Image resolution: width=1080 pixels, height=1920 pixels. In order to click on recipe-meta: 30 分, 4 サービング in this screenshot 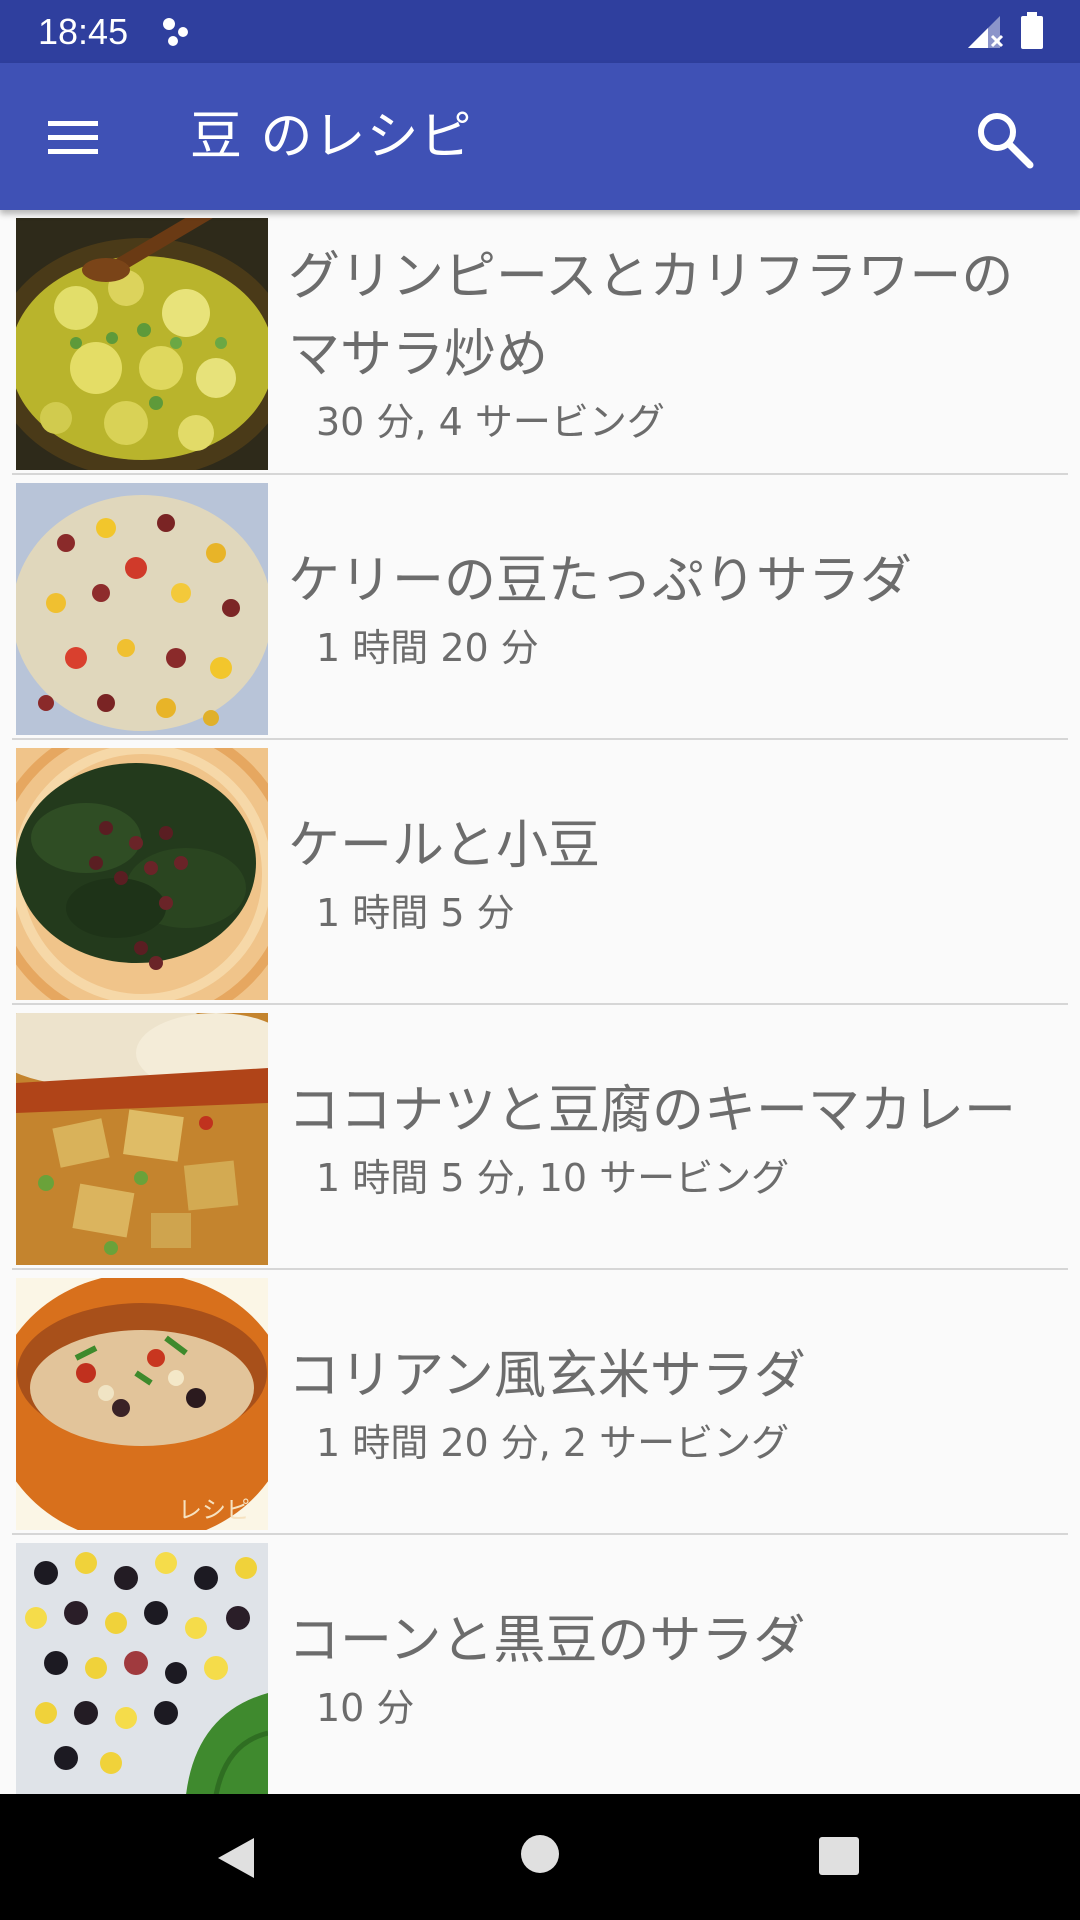, I will do `click(490, 421)`.